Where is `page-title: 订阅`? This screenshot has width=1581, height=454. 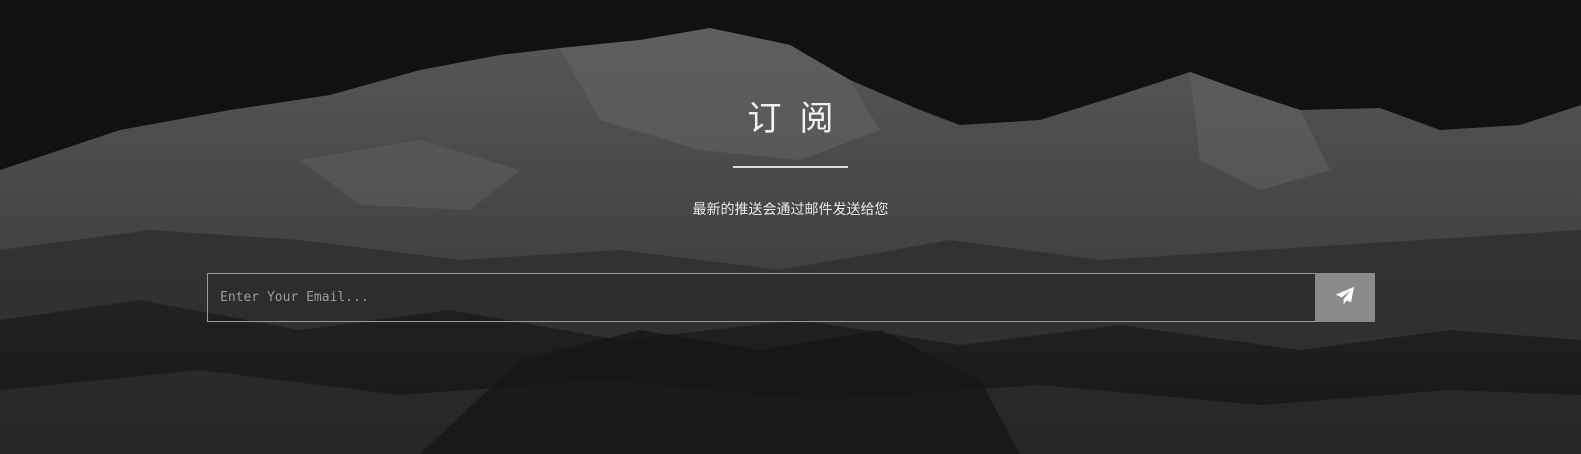 page-title: 订阅 is located at coordinates (799, 119).